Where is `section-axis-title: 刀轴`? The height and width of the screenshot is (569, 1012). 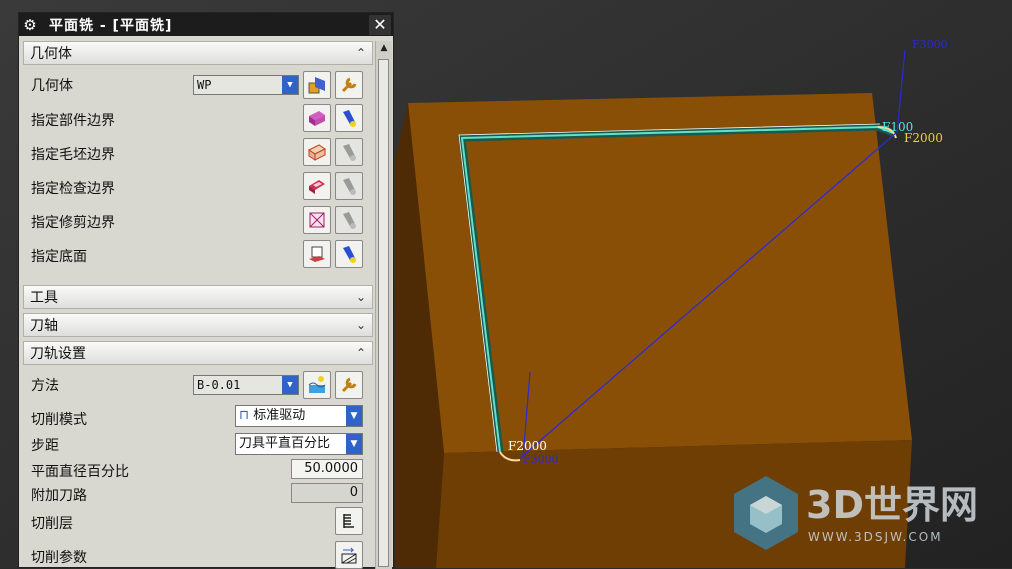
section-axis-title: 刀轴 is located at coordinates (44, 326).